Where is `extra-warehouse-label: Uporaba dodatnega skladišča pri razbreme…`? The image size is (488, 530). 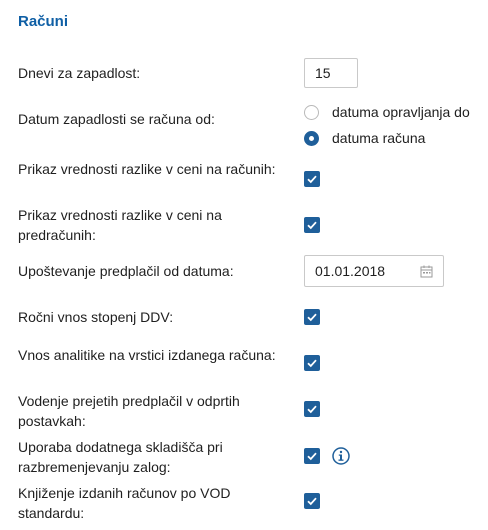 extra-warehouse-label: Uporaba dodatnega skladišča pri razbreme… is located at coordinates (120, 457).